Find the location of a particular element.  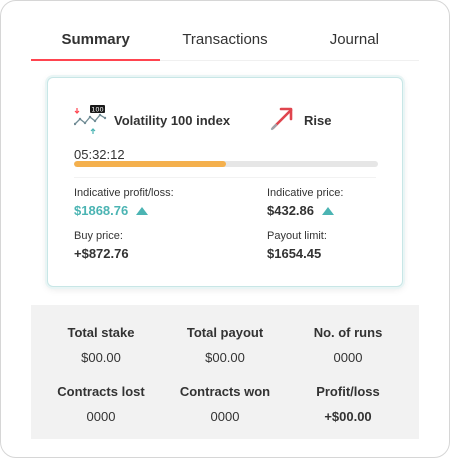

total-payout: Total payout $00.00 is located at coordinates (225, 345).